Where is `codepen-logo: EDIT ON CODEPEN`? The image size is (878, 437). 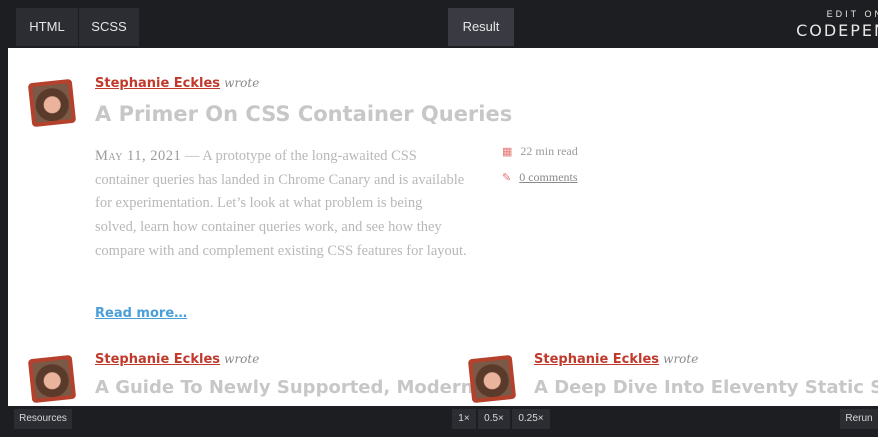
codepen-logo: EDIT ON CODEPEN is located at coordinates (832, 26).